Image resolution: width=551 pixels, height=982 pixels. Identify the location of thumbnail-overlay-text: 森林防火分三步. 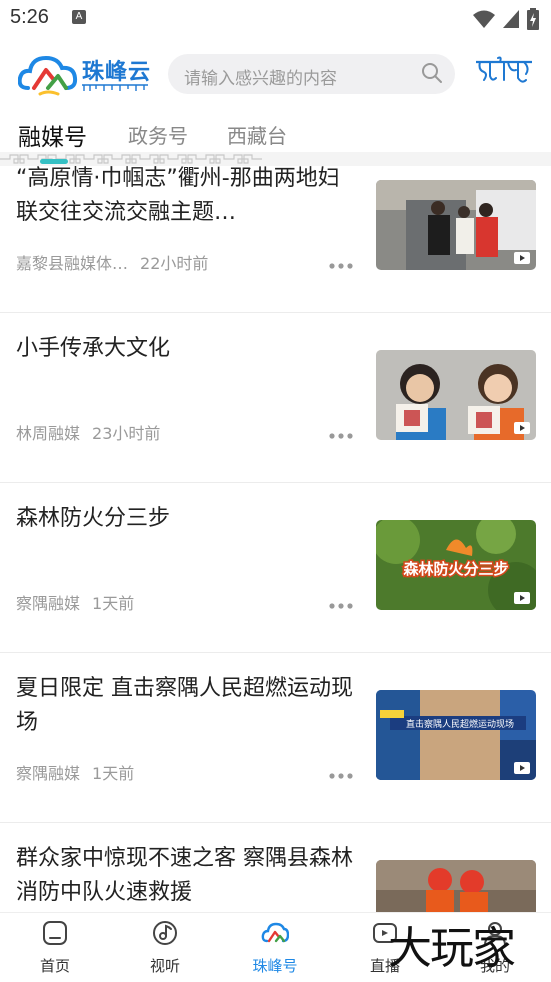
(455, 569).